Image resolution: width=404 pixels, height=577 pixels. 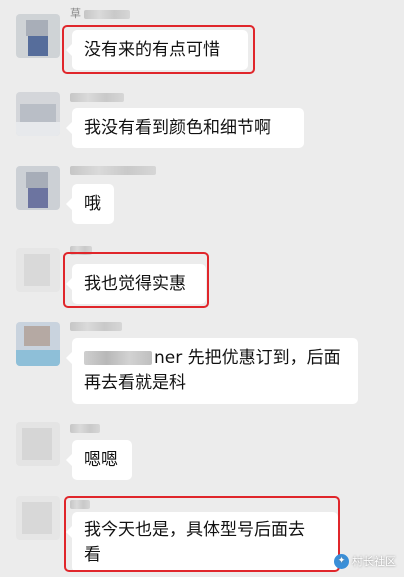 I want to click on message-text: ner 先把优惠订到，后面, so click(x=247, y=358).